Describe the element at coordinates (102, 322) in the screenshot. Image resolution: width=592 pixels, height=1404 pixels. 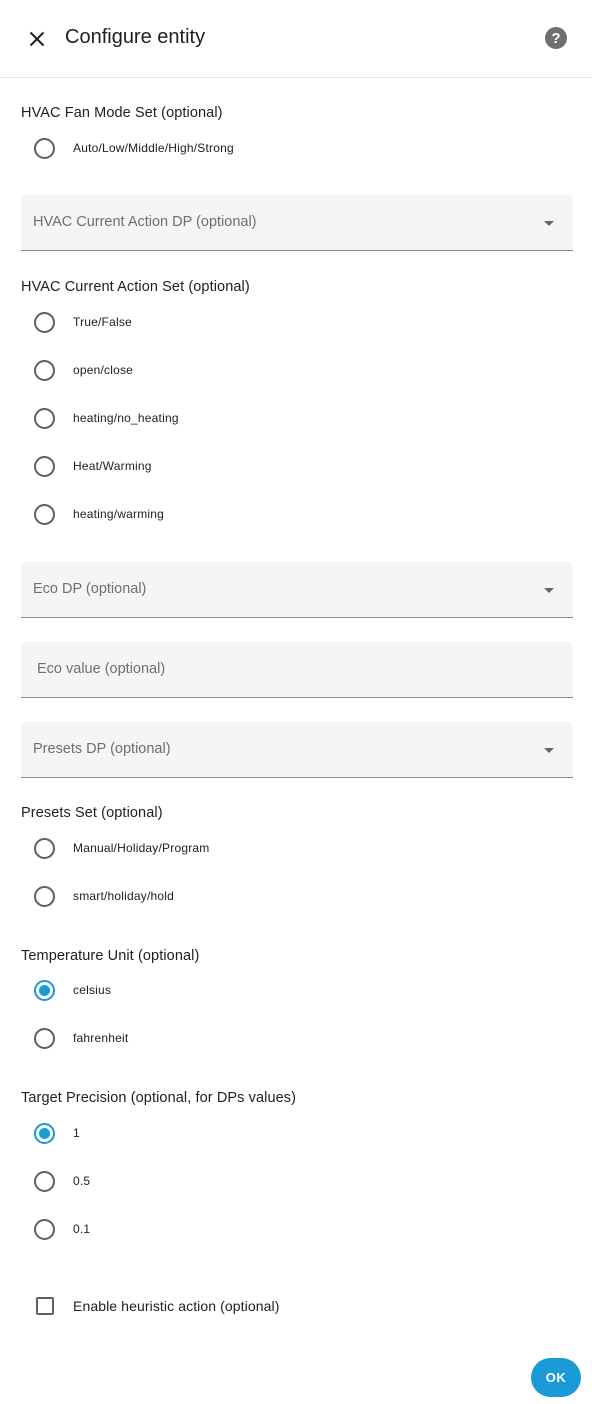
I see `radio-label: True/False` at that location.